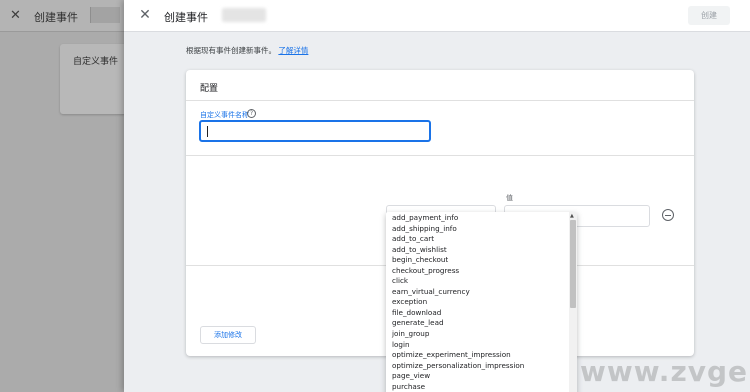 This screenshot has height=392, width=750. What do you see at coordinates (244, 15) in the screenshot?
I see `drawer-subtitle-blurred` at bounding box center [244, 15].